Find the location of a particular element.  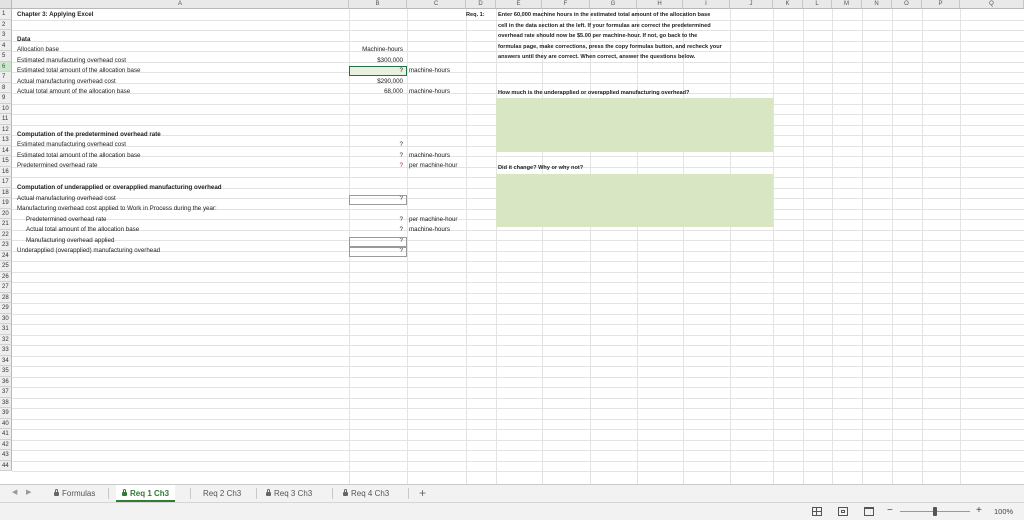

row-header-18: 18 is located at coordinates (6, 192).